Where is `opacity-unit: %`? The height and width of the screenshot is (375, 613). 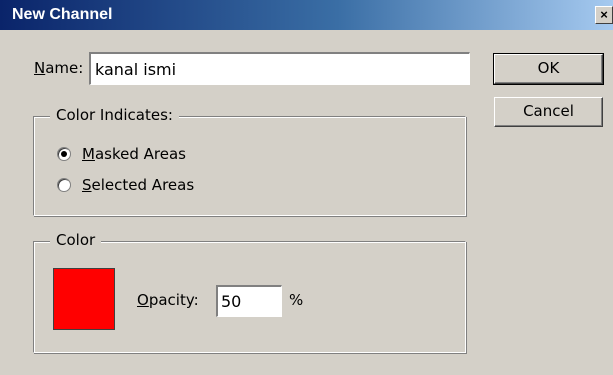 opacity-unit: % is located at coordinates (296, 300).